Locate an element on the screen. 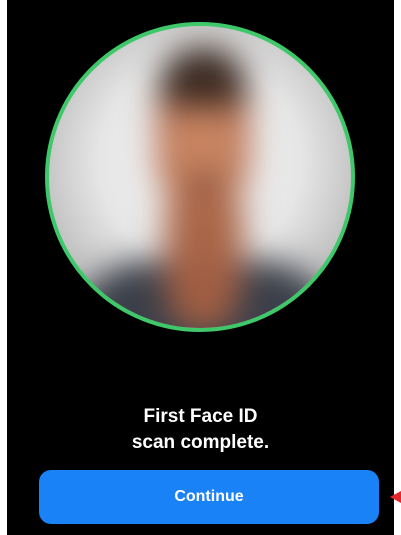  continue-button: Continue is located at coordinates (209, 497).